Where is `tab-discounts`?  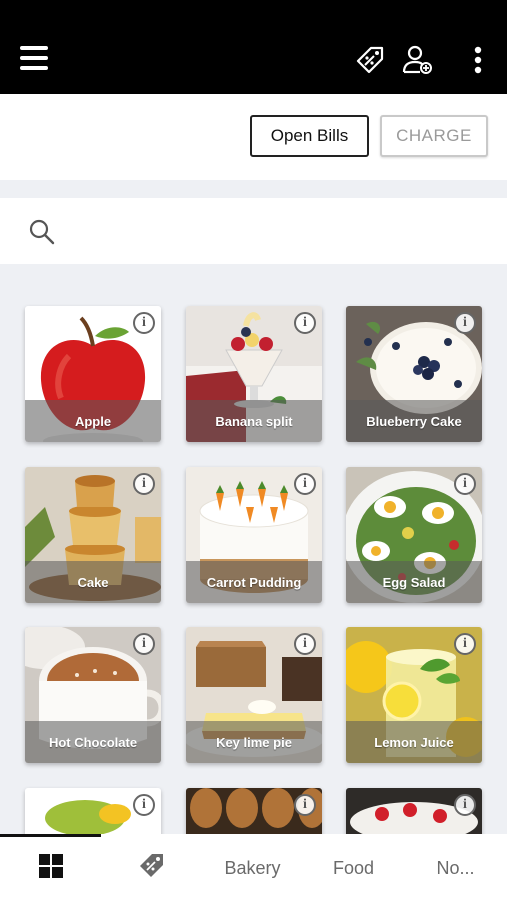
tab-discounts is located at coordinates (151, 868).